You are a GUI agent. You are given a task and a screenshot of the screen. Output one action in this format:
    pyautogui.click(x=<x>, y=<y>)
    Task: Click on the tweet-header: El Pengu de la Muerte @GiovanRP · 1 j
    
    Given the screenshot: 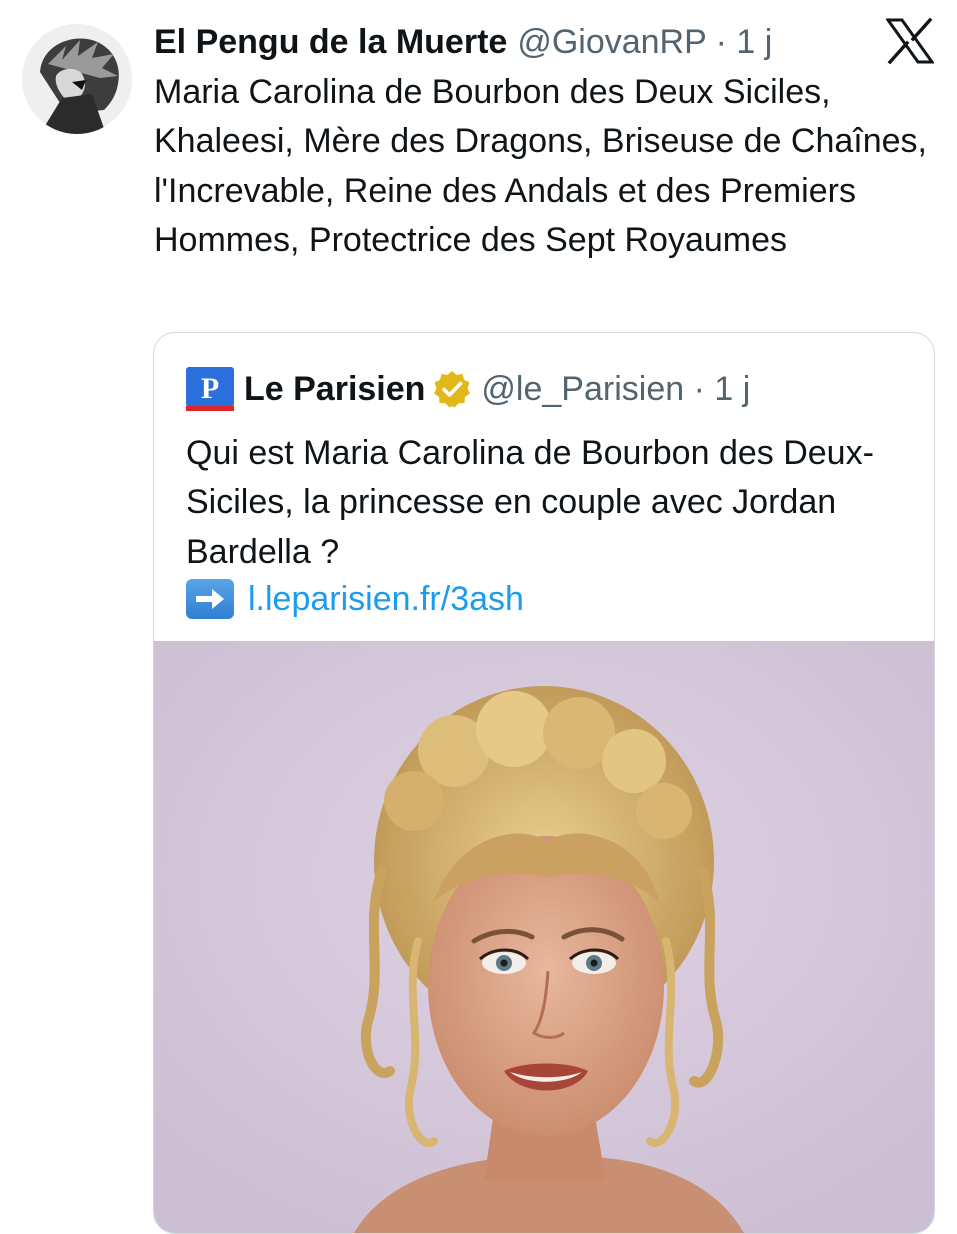 What is the action you would take?
    pyautogui.click(x=463, y=42)
    